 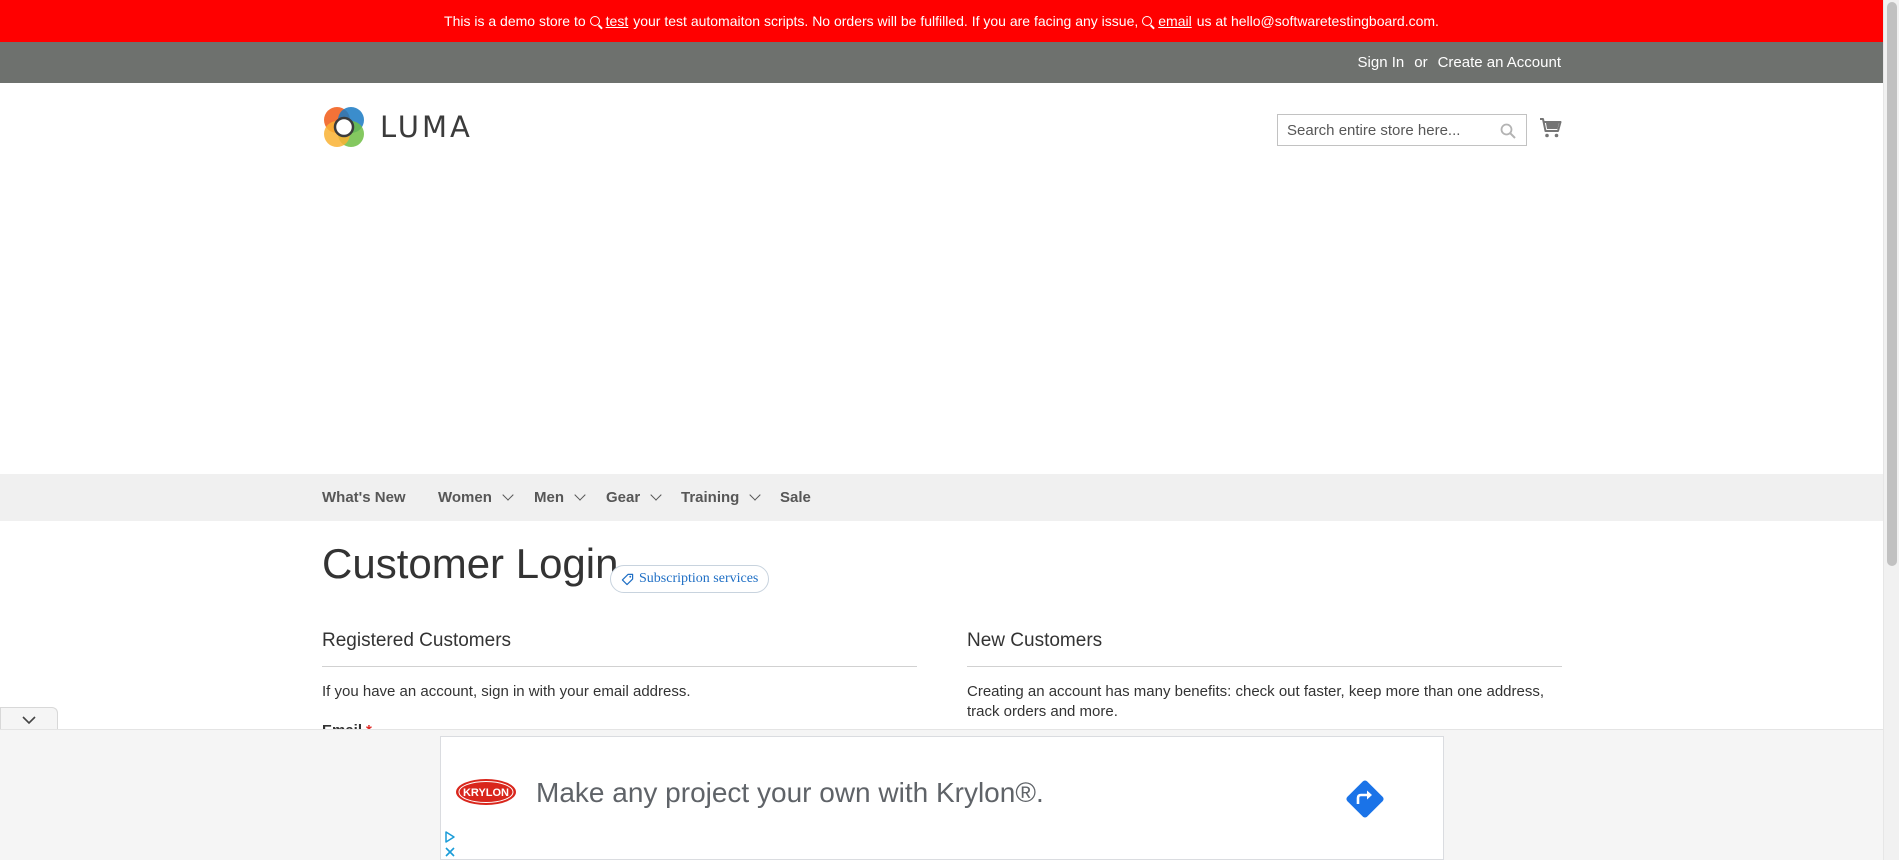 I want to click on notice-text-1: This is a demo store to, so click(x=515, y=21).